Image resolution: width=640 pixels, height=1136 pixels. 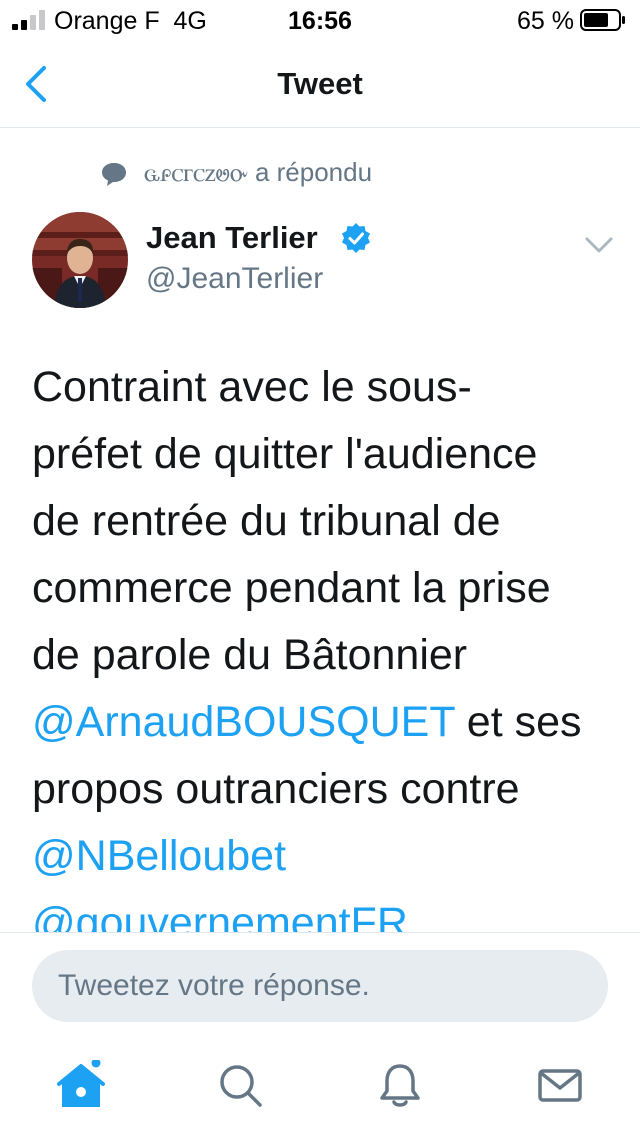 I want to click on envelope-icon, so click(x=560, y=1085).